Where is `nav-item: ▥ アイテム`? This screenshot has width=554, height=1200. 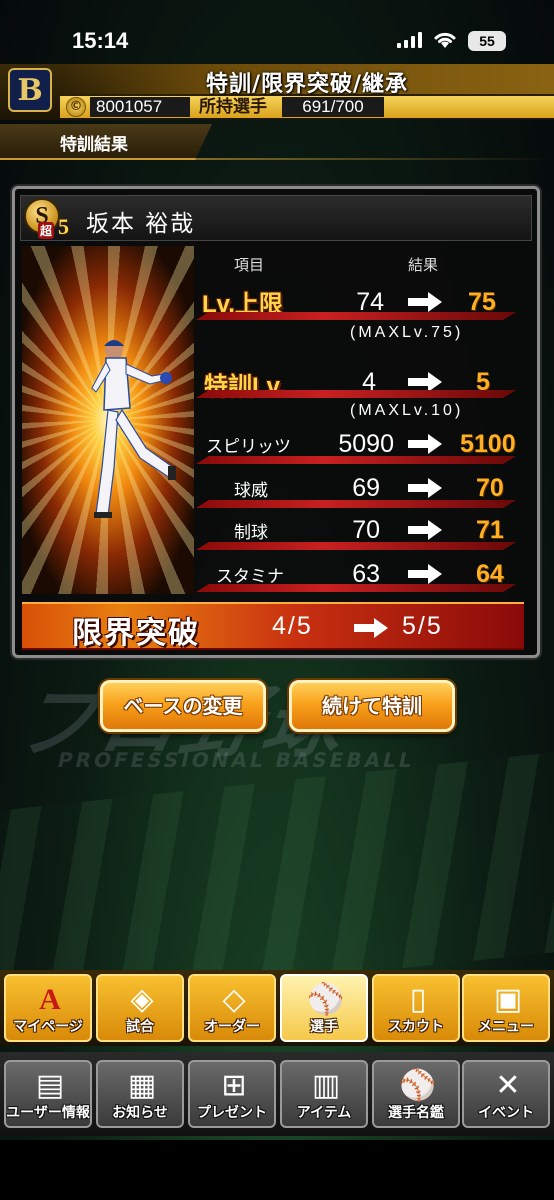
nav-item: ▥ アイテム is located at coordinates (324, 1094).